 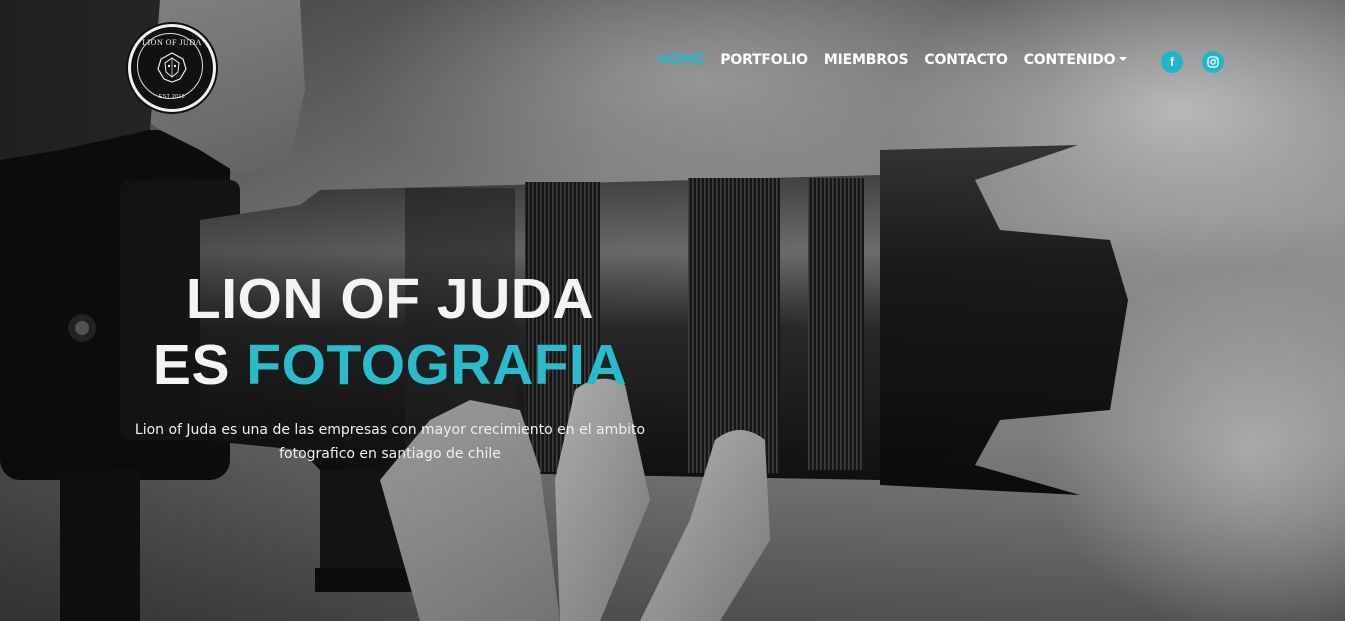 I want to click on social-links-instagram, so click(x=1213, y=62).